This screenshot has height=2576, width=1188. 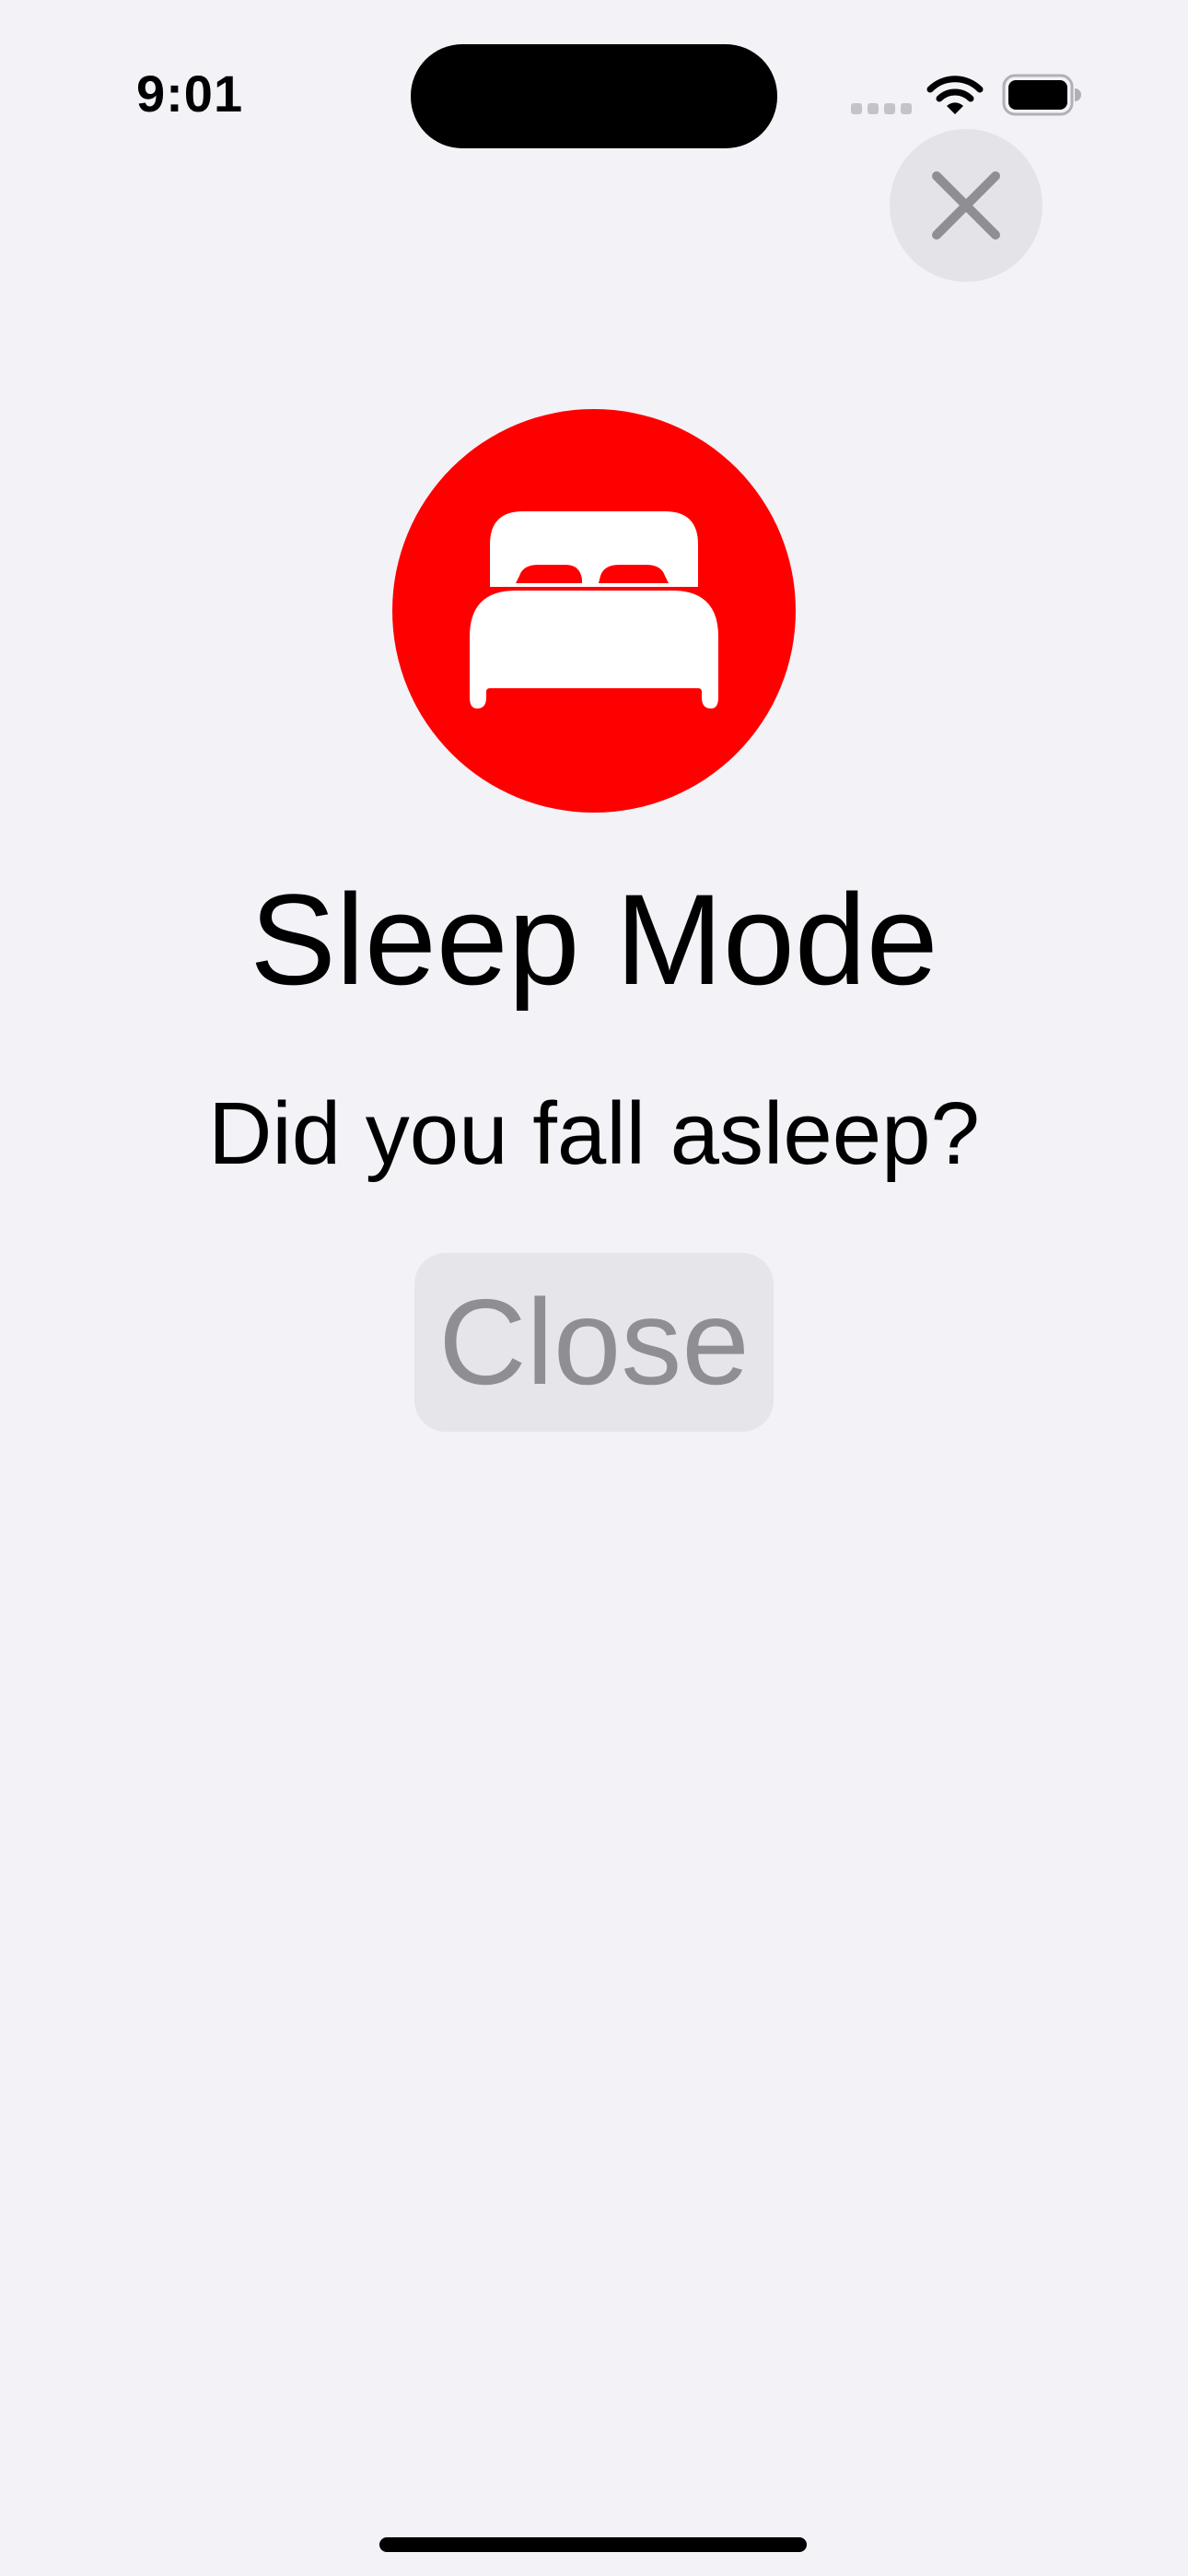 I want to click on sleep-mode-badge, so click(x=594, y=611).